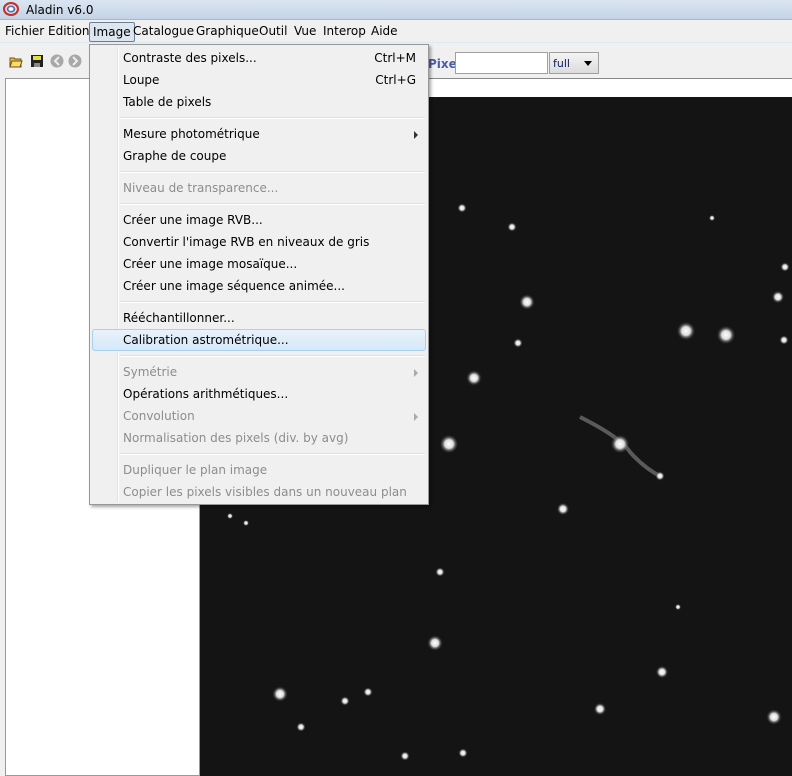 This screenshot has height=776, width=792. I want to click on menu-item: Table de pixels, so click(259, 102).